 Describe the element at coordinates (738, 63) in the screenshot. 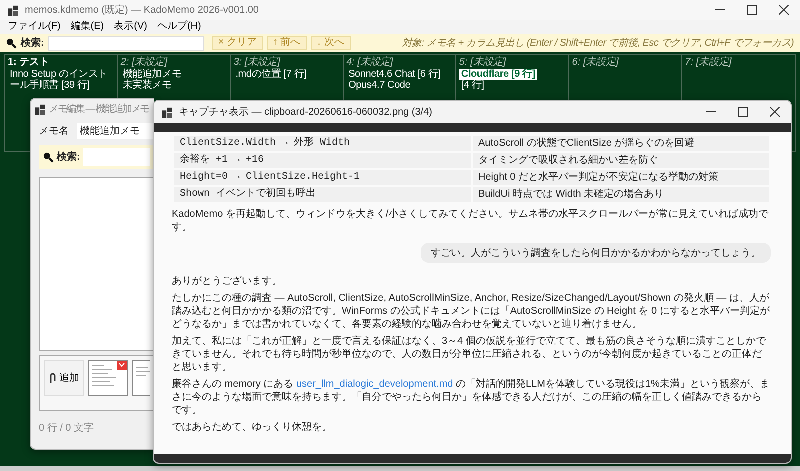

I see `column-heading: 7: [未設定]` at that location.